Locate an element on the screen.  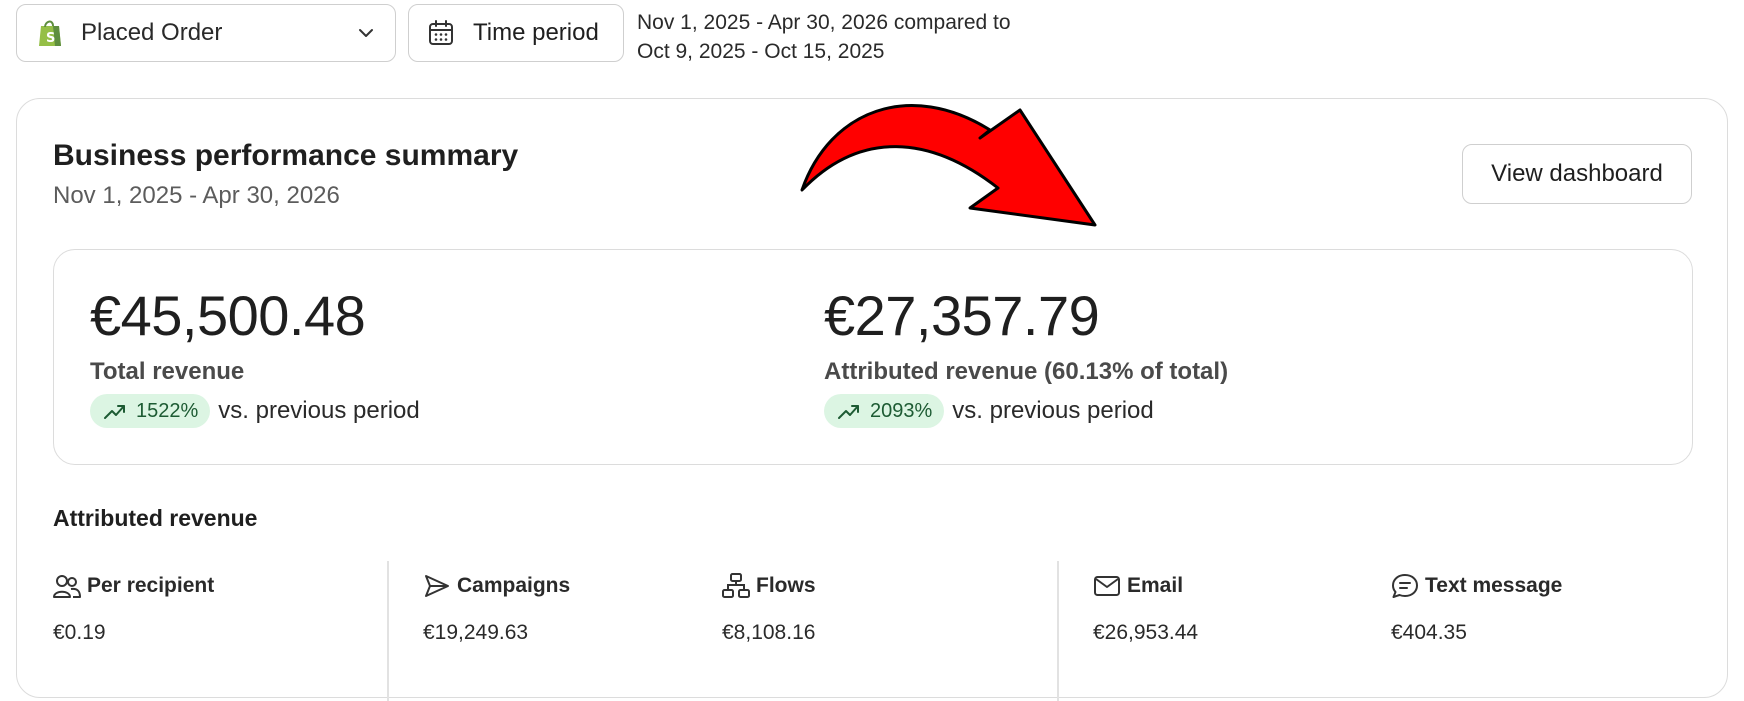
view-dashboard-button: View dashboard is located at coordinates (1577, 174).